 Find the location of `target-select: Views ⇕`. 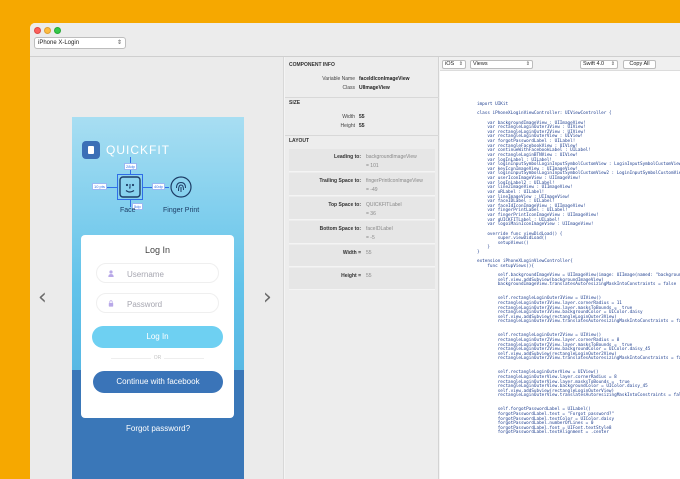

target-select: Views ⇕ is located at coordinates (501, 64).